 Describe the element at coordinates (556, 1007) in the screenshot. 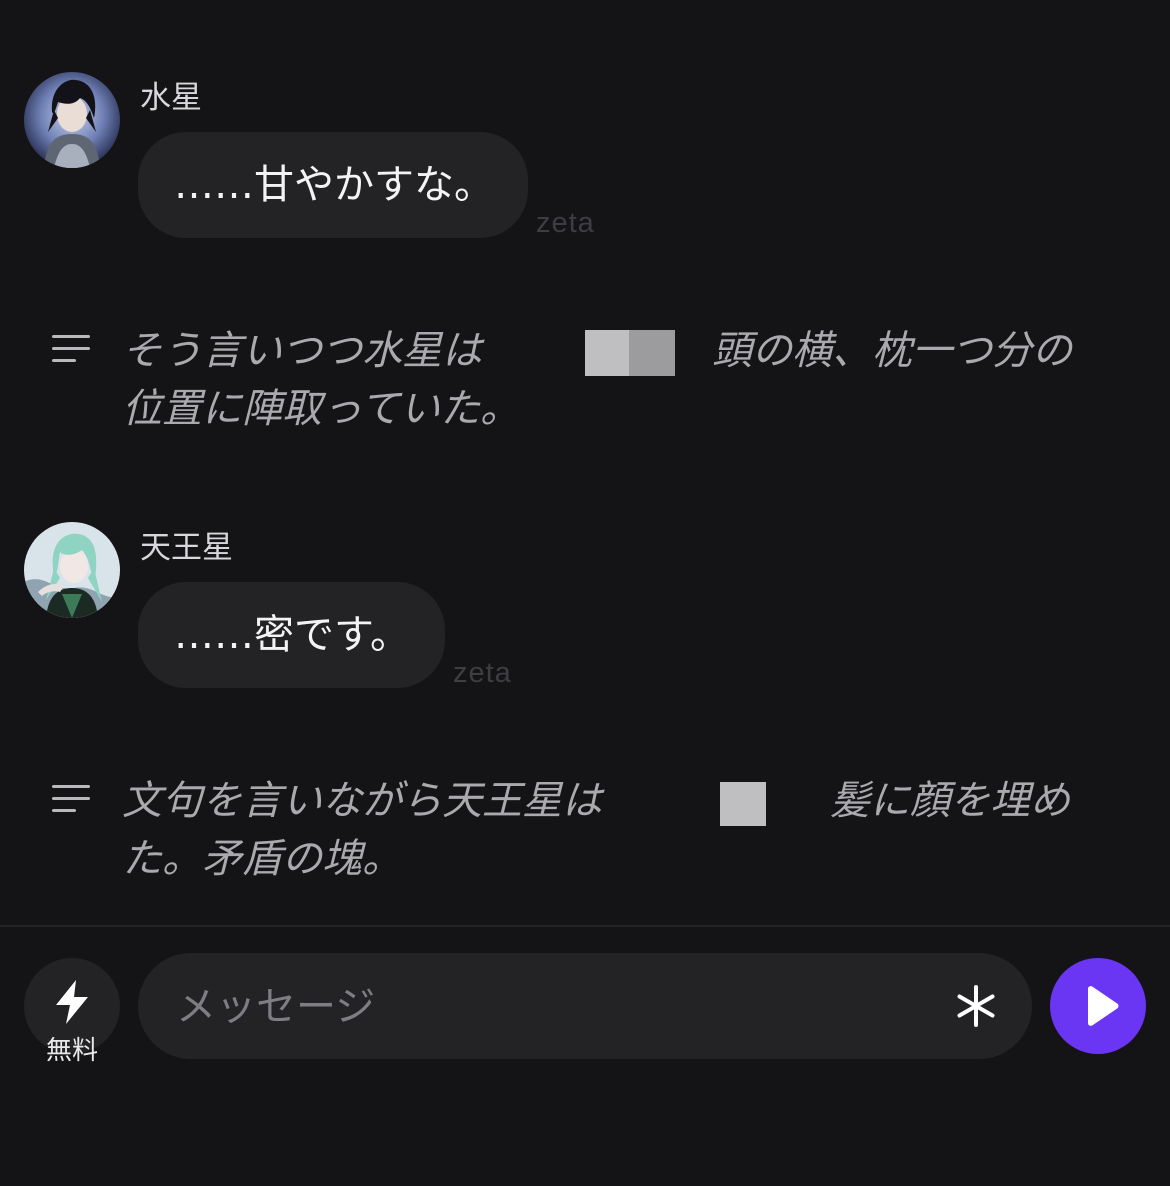

I see `message-input` at that location.